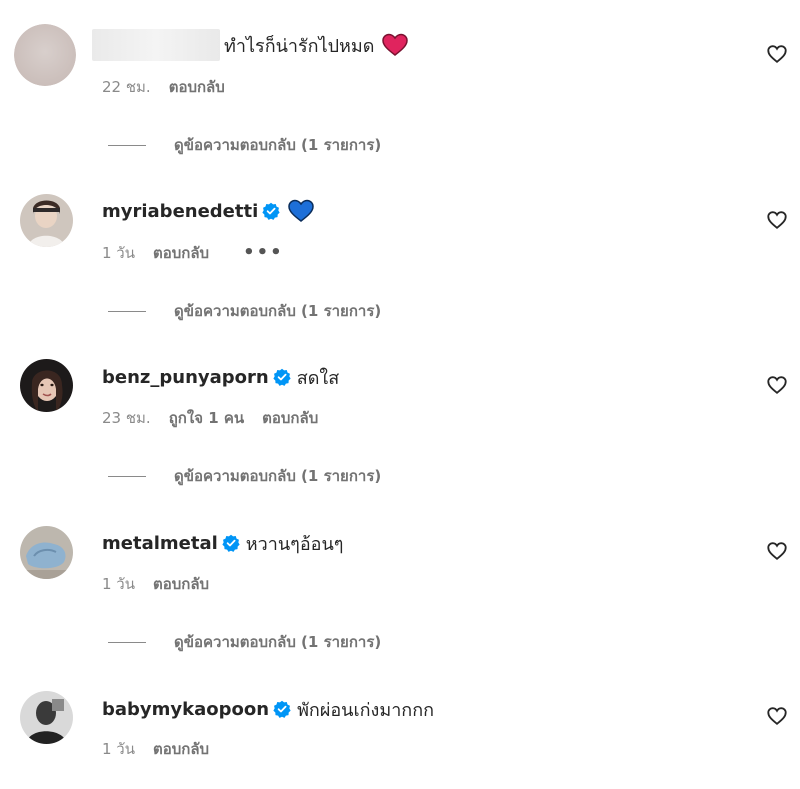 This screenshot has height=789, width=800. I want to click on username-link: babymykaopoon, so click(185, 709).